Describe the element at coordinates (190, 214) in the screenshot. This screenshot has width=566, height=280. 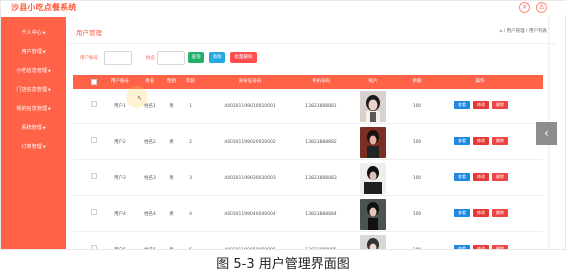
I see `age-cell: 4` at that location.